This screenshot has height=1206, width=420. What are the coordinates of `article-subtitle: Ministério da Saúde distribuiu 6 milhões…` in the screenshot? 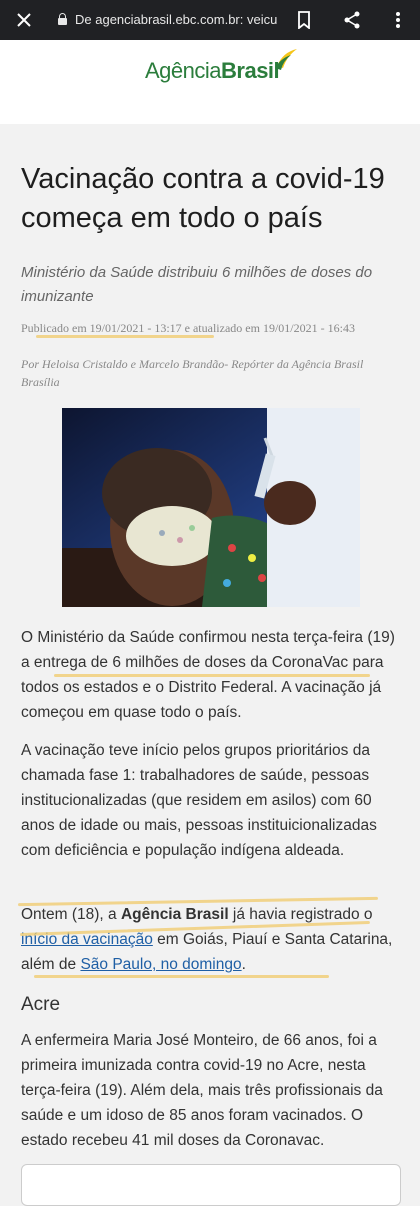 It's located at (197, 284).